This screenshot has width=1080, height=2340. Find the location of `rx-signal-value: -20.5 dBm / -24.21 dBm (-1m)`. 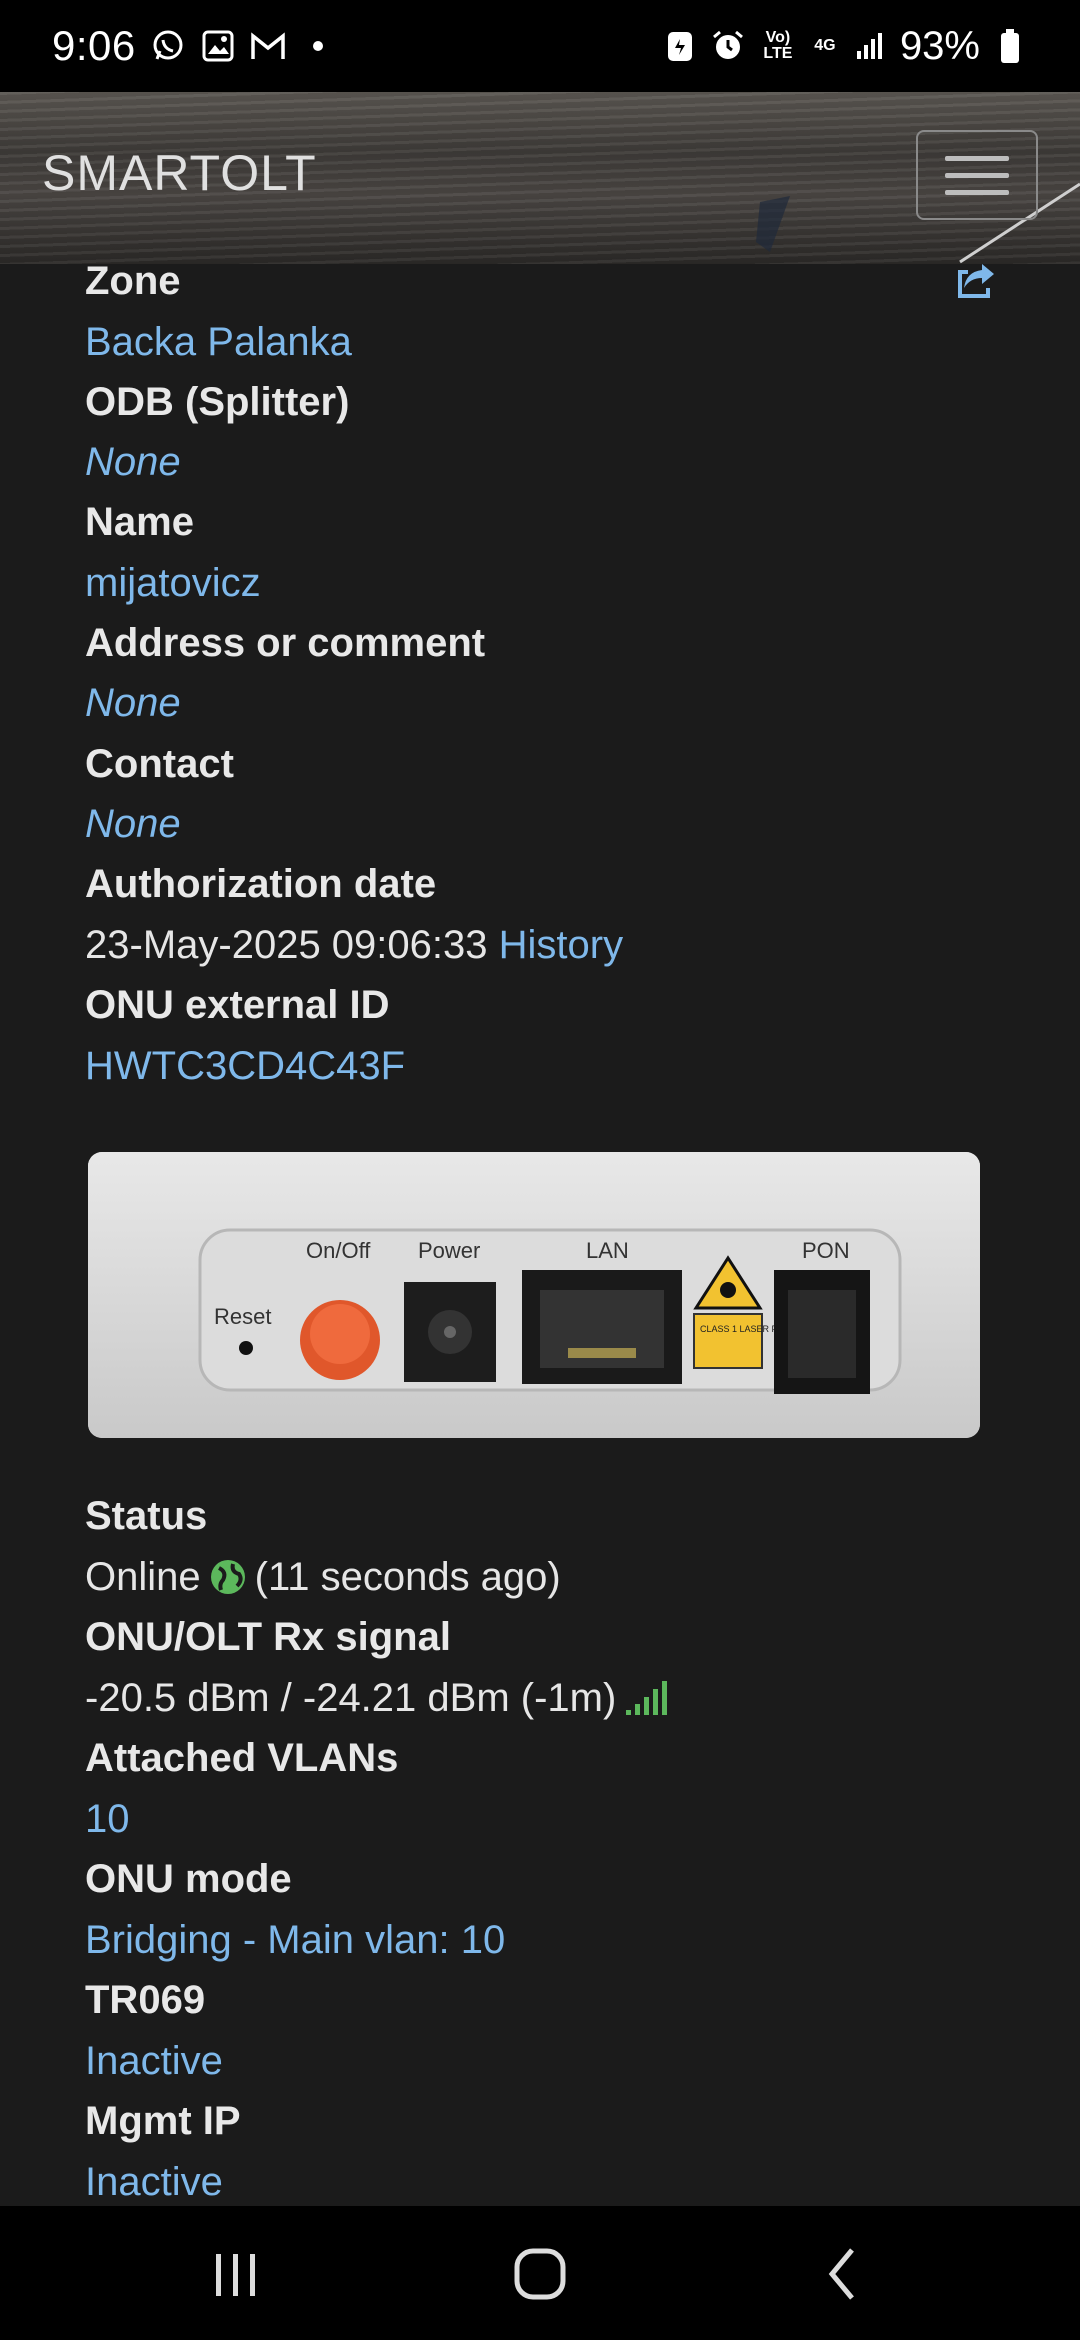

rx-signal-value: -20.5 dBm / -24.21 dBm (-1m) is located at coordinates (351, 1698).